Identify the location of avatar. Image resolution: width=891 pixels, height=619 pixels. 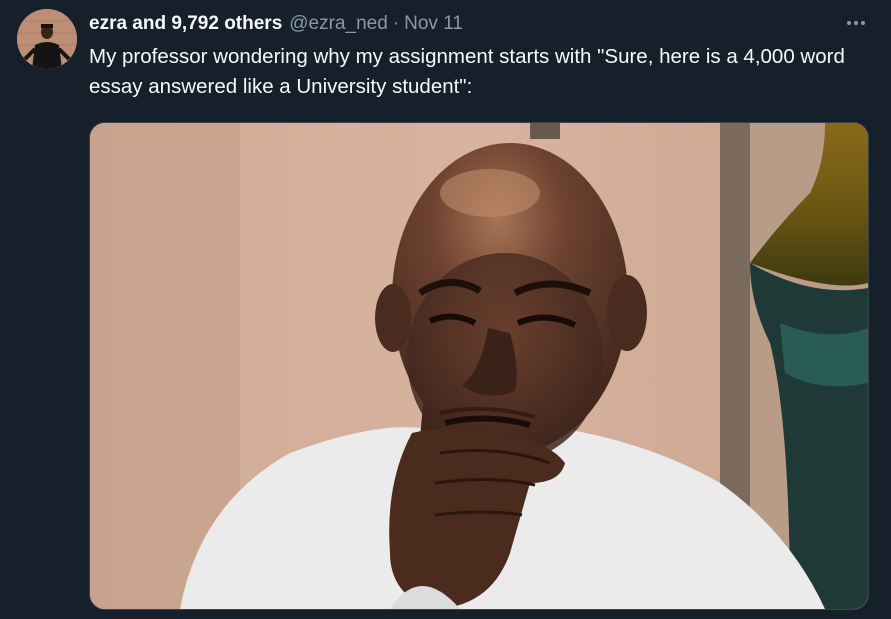
(47, 39).